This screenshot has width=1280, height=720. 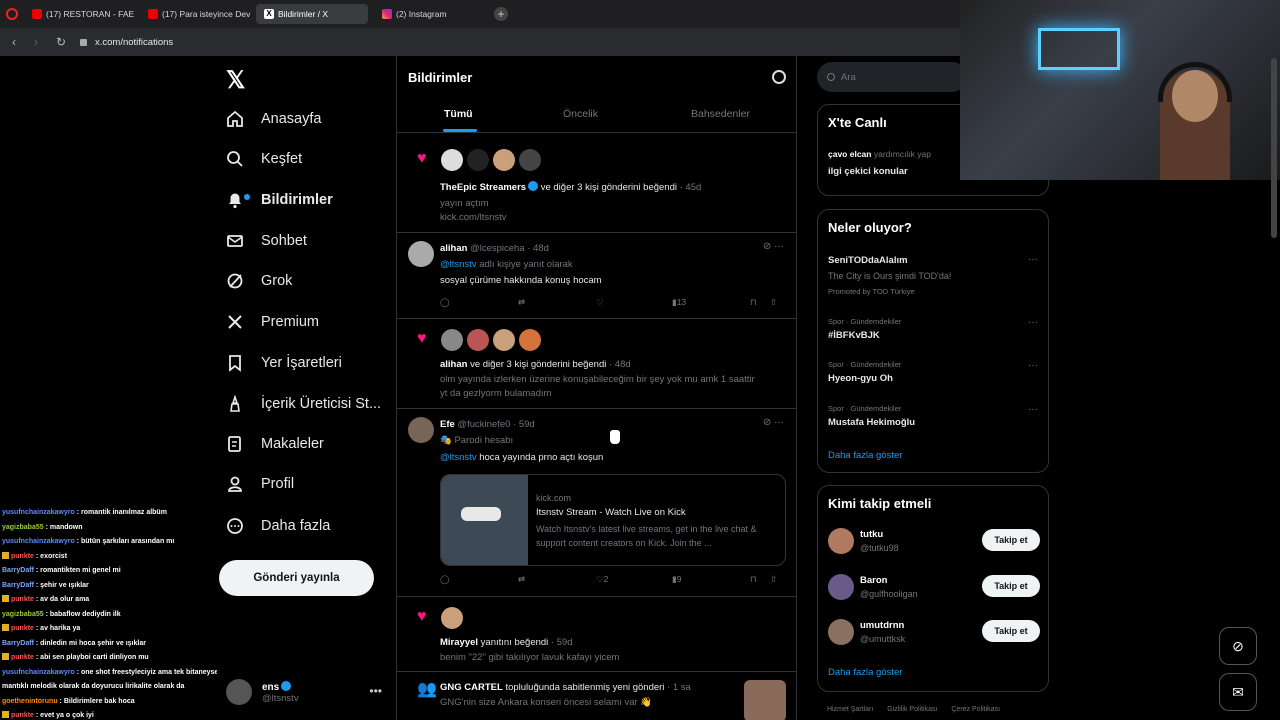 What do you see at coordinates (61, 42) in the screenshot?
I see `reload-icon: ↻` at bounding box center [61, 42].